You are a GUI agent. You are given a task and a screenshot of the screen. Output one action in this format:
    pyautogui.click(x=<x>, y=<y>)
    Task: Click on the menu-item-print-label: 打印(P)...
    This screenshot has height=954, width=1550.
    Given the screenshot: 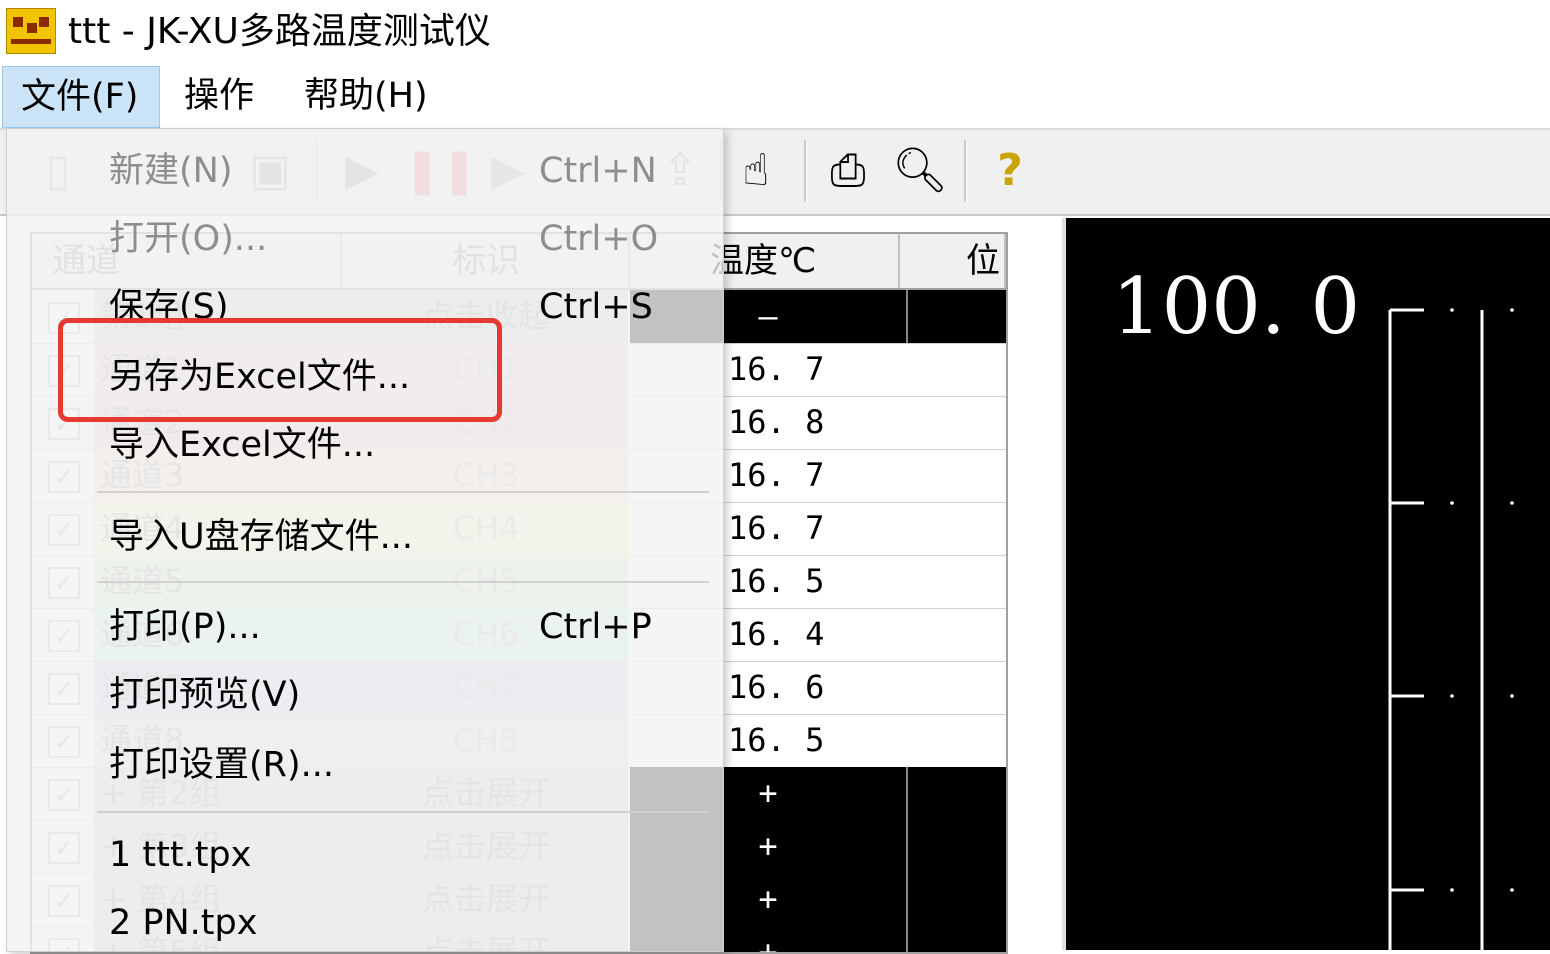 What is the action you would take?
    pyautogui.click(x=185, y=627)
    